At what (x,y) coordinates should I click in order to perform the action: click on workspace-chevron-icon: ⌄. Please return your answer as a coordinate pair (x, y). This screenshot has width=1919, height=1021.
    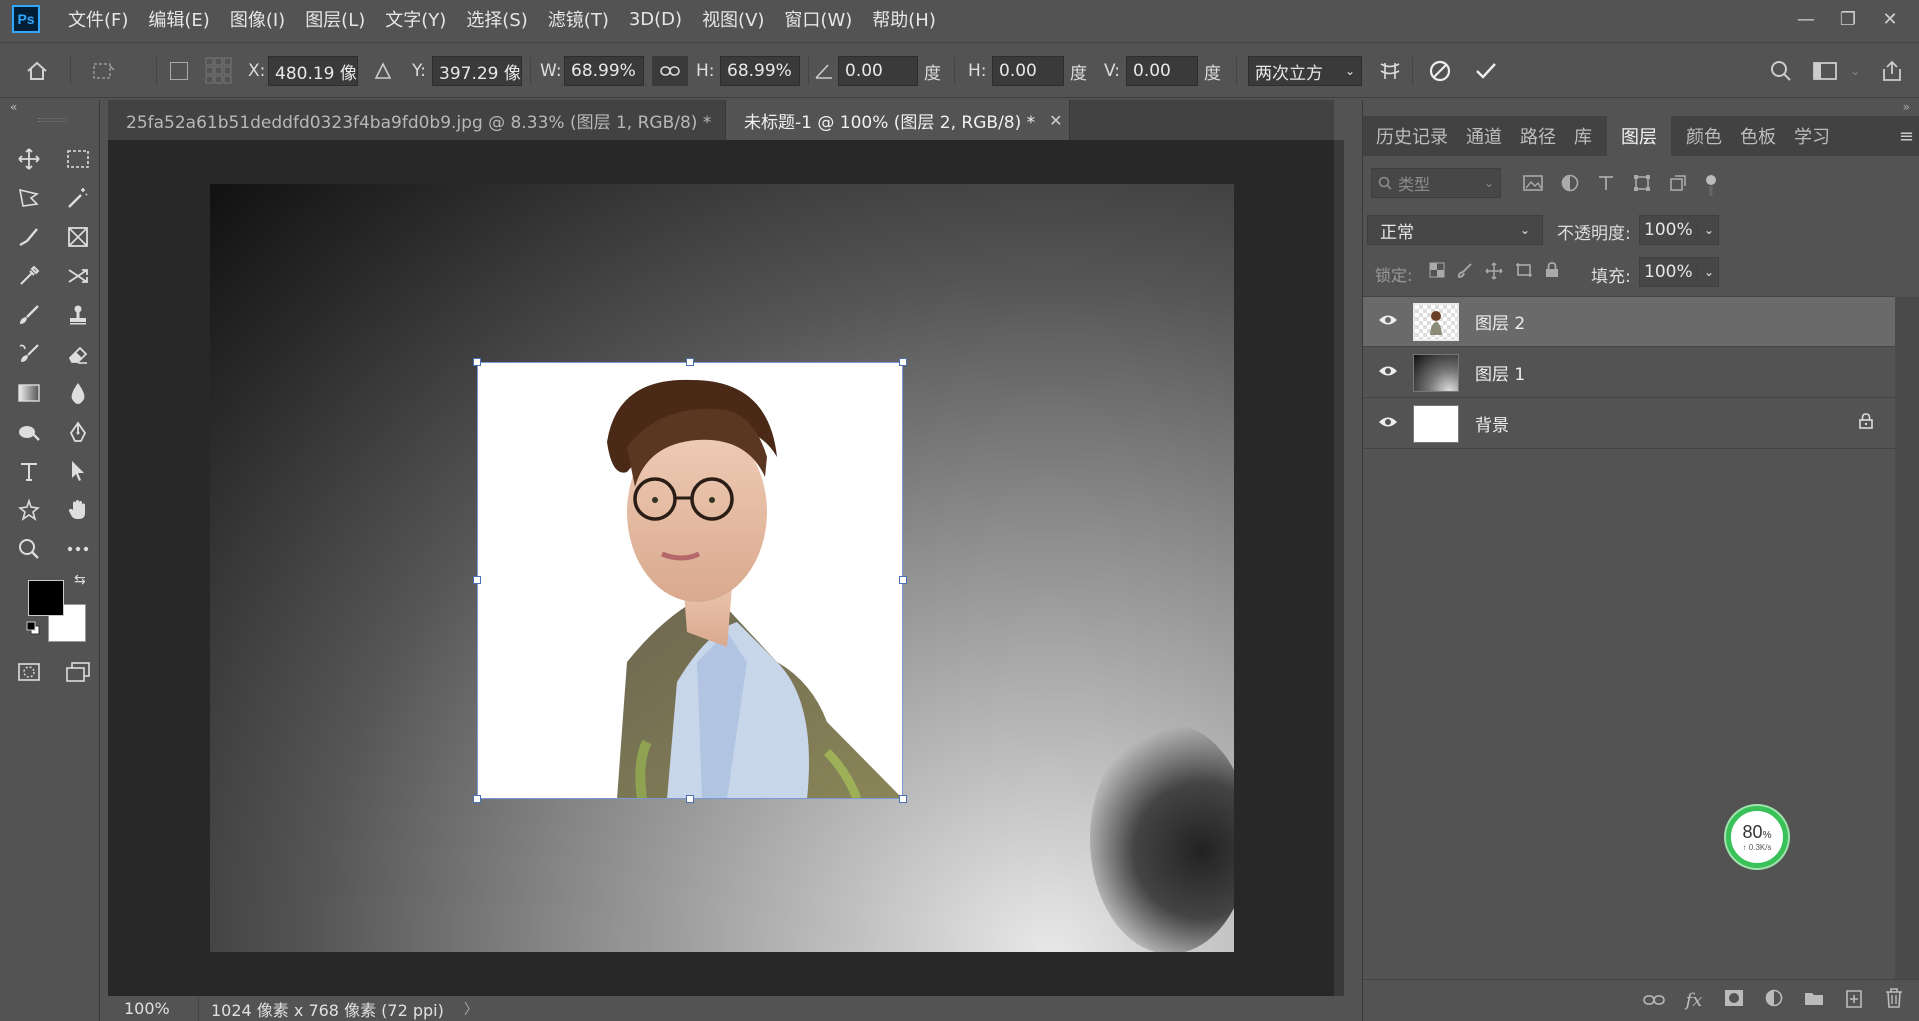
    Looking at the image, I should click on (1855, 71).